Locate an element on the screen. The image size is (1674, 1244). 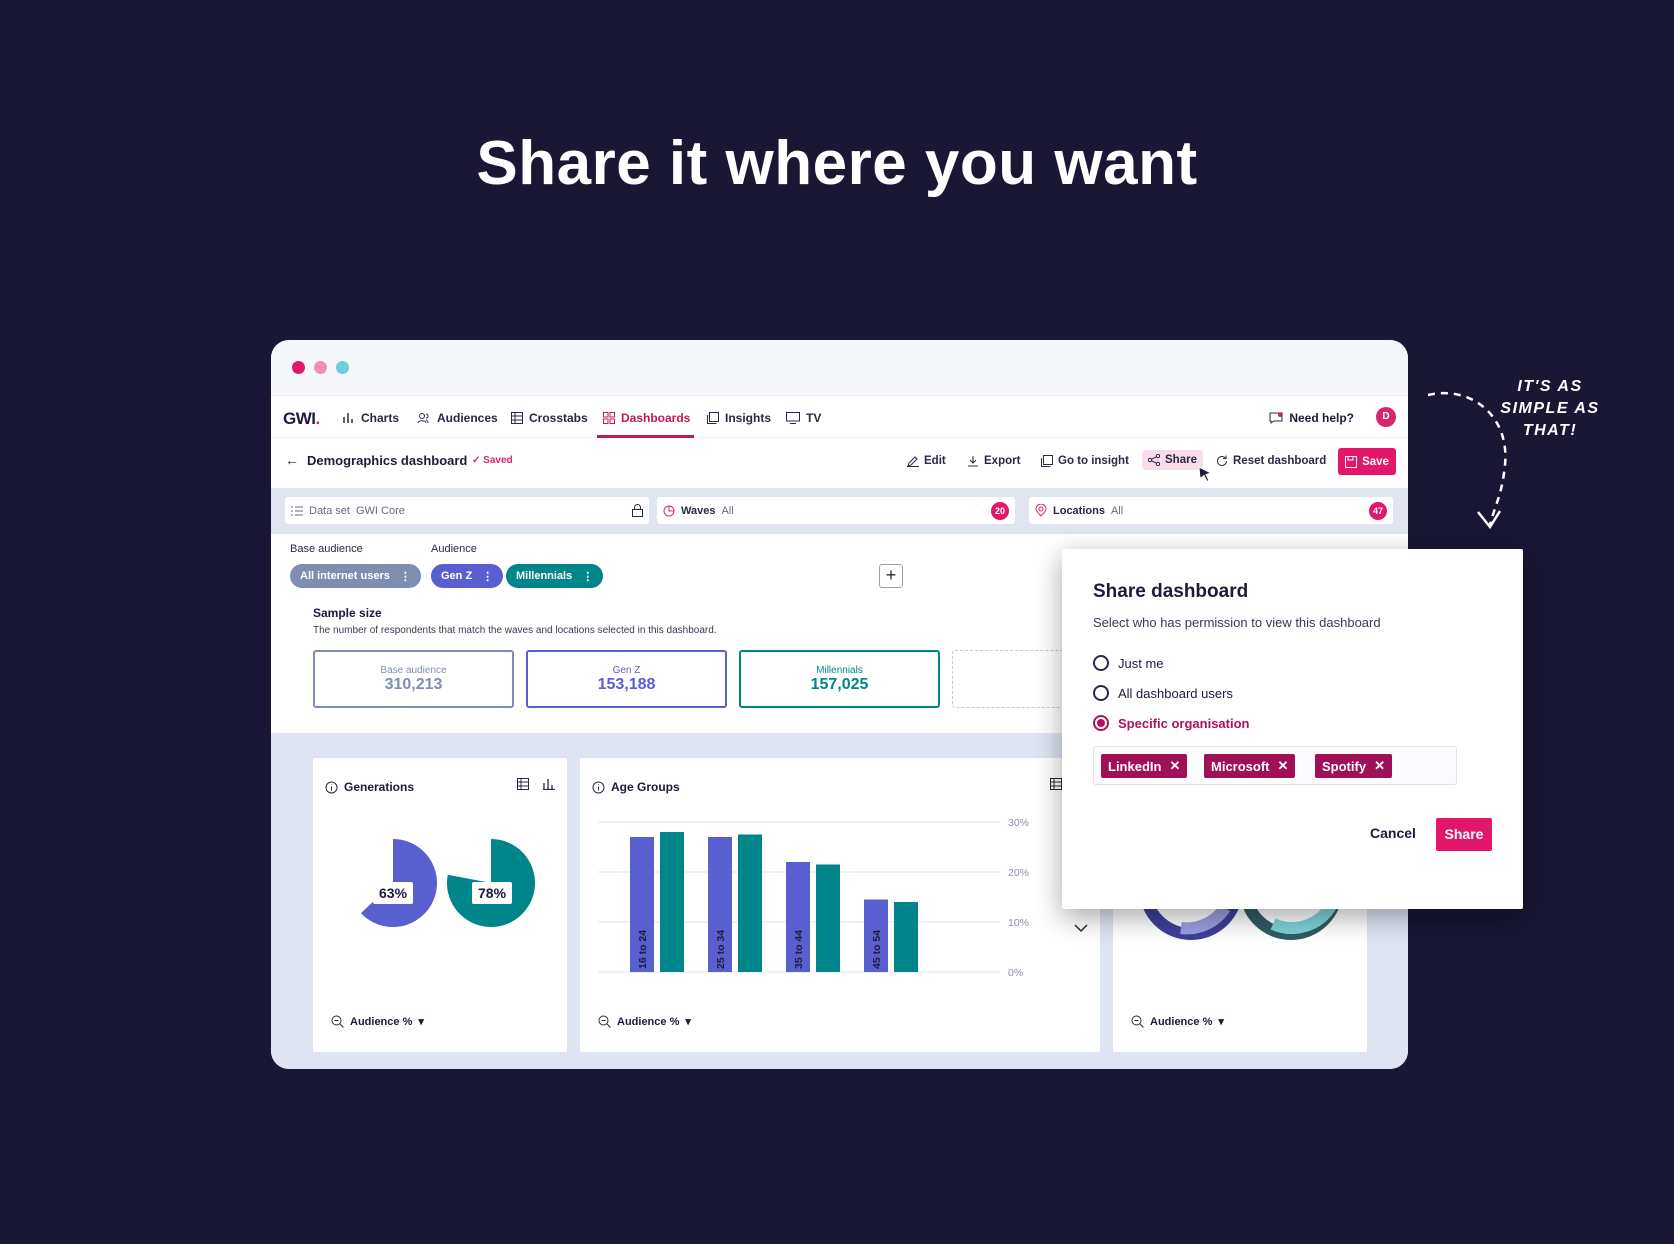
nav-insights: Insights is located at coordinates (739, 418).